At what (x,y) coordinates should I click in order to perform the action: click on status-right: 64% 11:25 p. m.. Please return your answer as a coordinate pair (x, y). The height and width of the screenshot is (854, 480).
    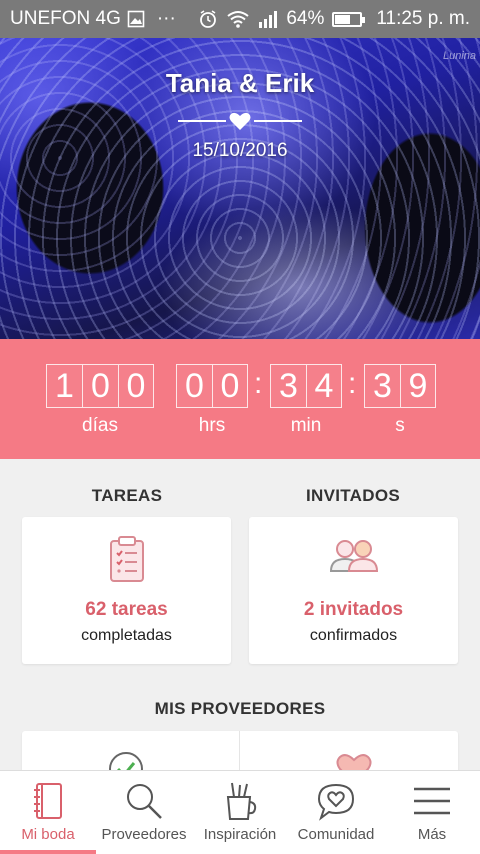
    Looking at the image, I should click on (334, 19).